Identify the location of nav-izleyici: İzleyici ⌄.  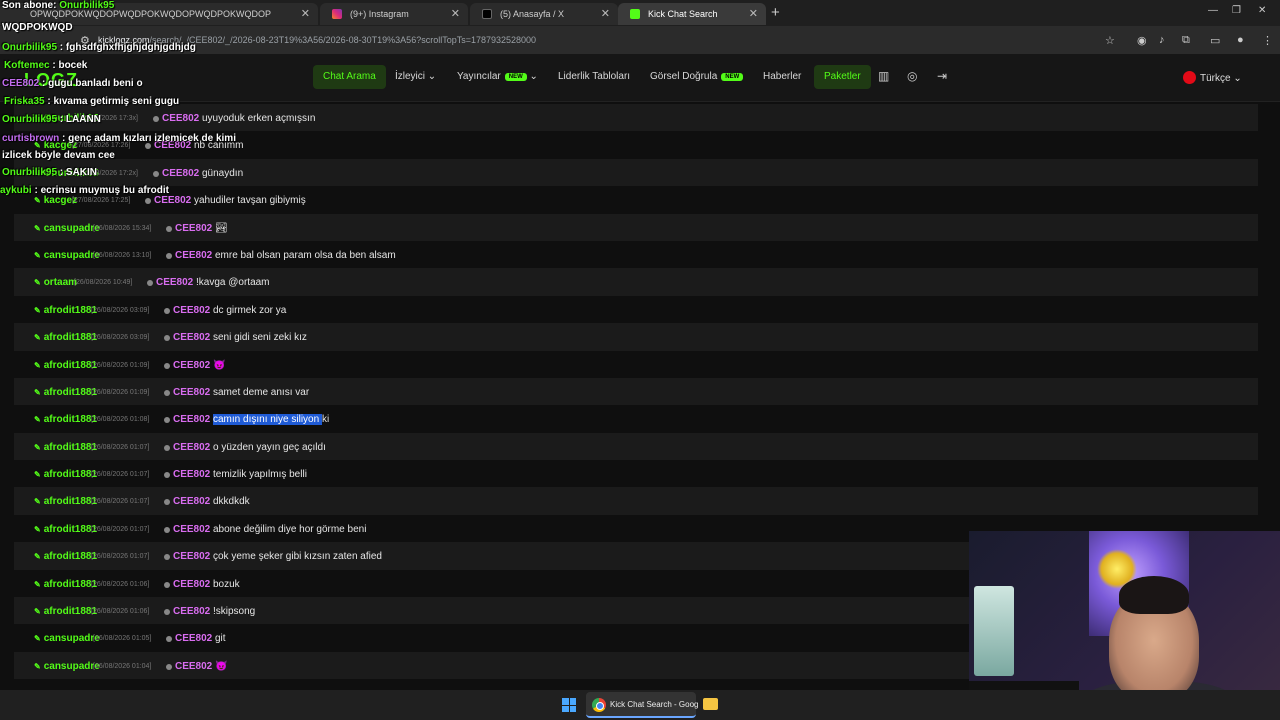
(415, 76).